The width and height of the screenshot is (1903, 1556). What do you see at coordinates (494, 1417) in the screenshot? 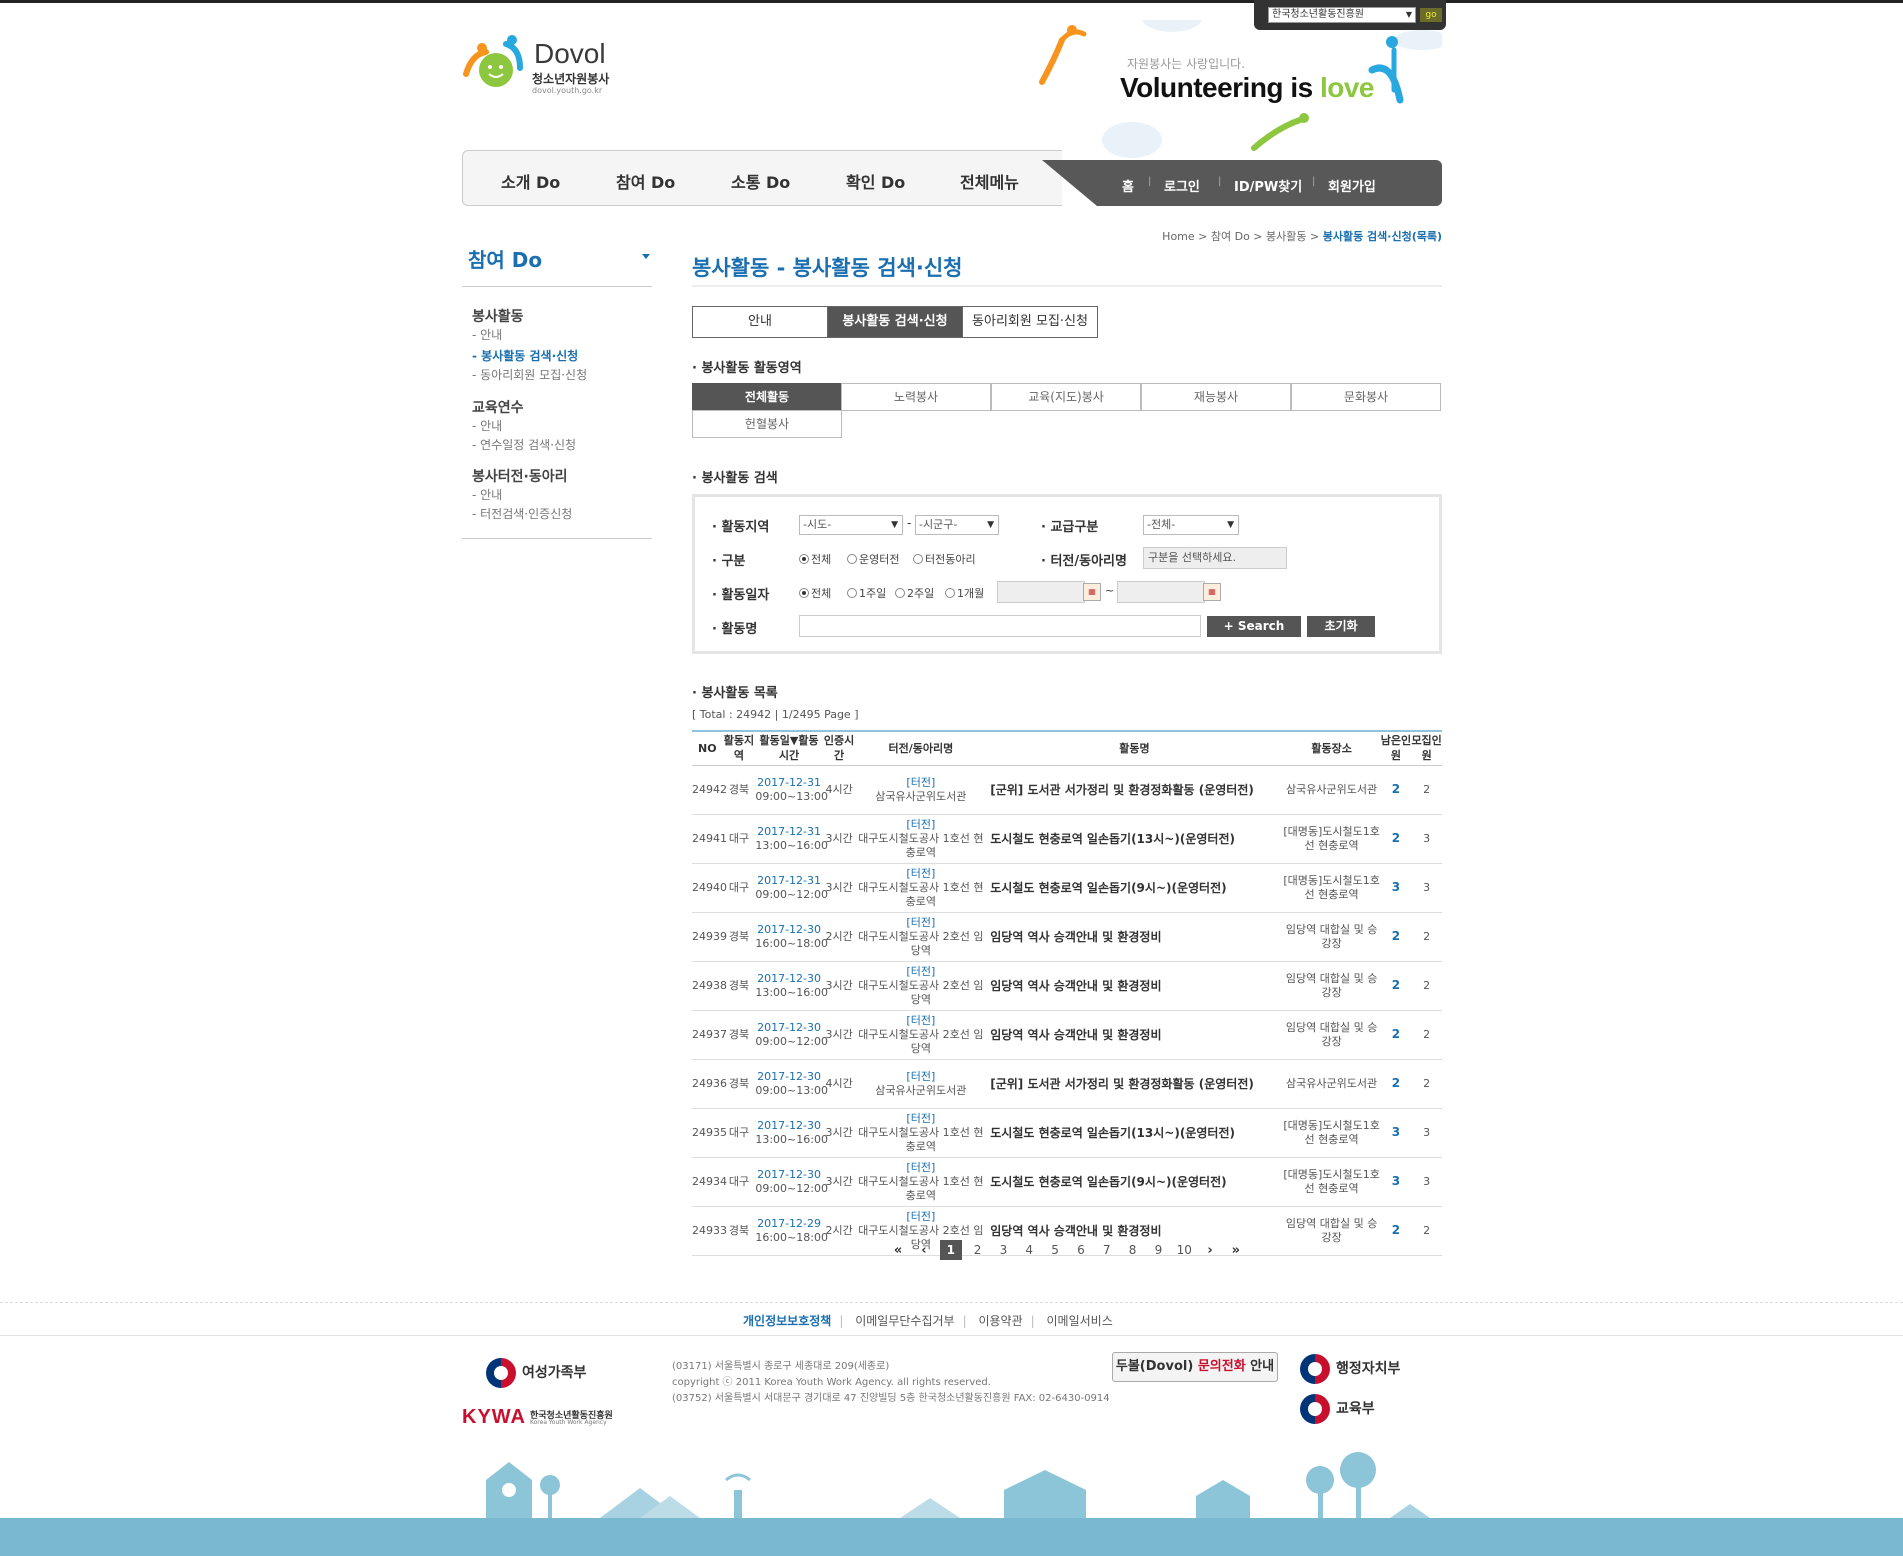
I see `kywa-logo: KYWA` at bounding box center [494, 1417].